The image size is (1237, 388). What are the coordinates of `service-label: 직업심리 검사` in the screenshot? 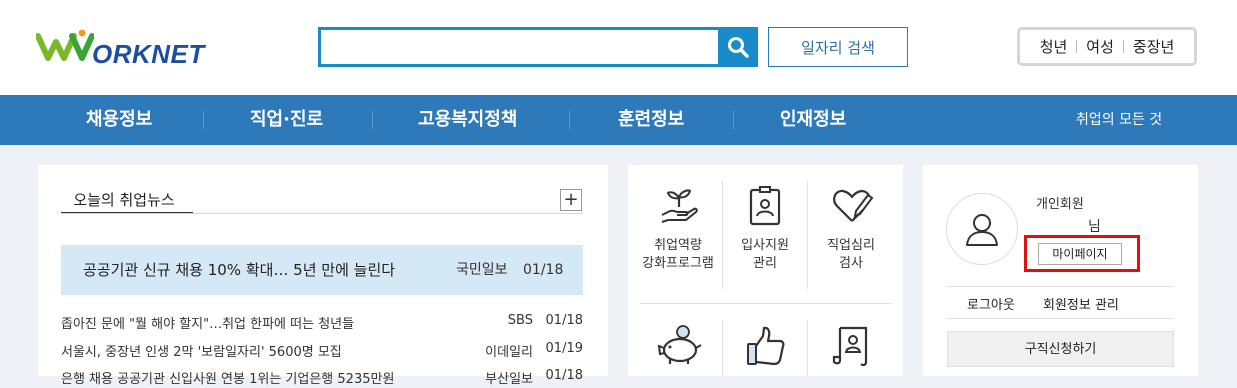 It's located at (851, 255).